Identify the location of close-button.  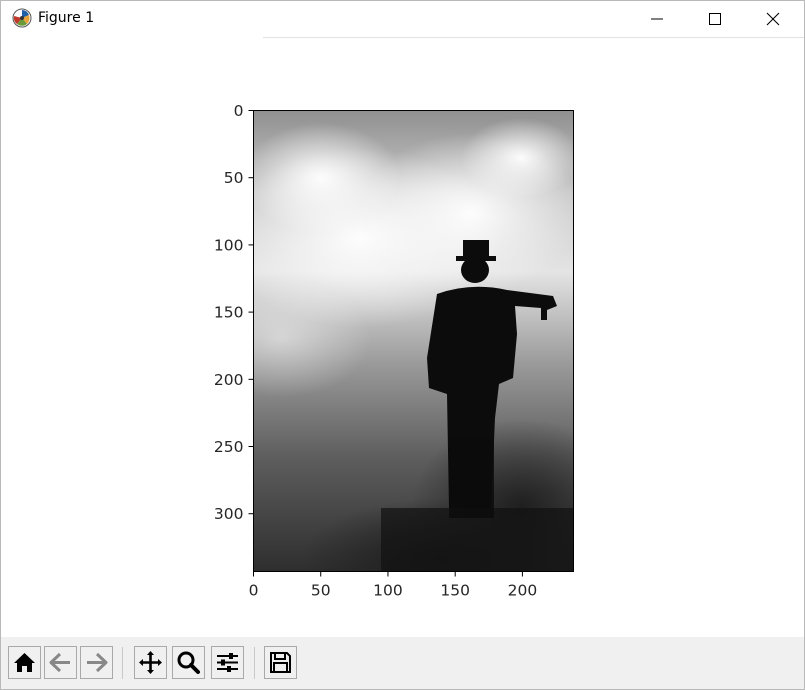
(773, 19).